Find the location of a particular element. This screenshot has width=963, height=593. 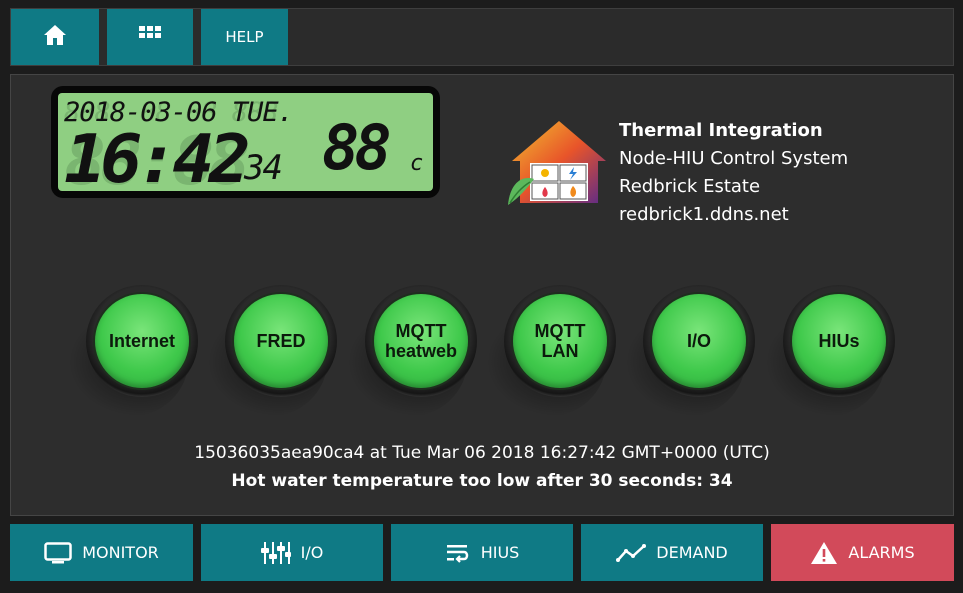

host-name: redbrick1.ddns.net is located at coordinates (704, 214).